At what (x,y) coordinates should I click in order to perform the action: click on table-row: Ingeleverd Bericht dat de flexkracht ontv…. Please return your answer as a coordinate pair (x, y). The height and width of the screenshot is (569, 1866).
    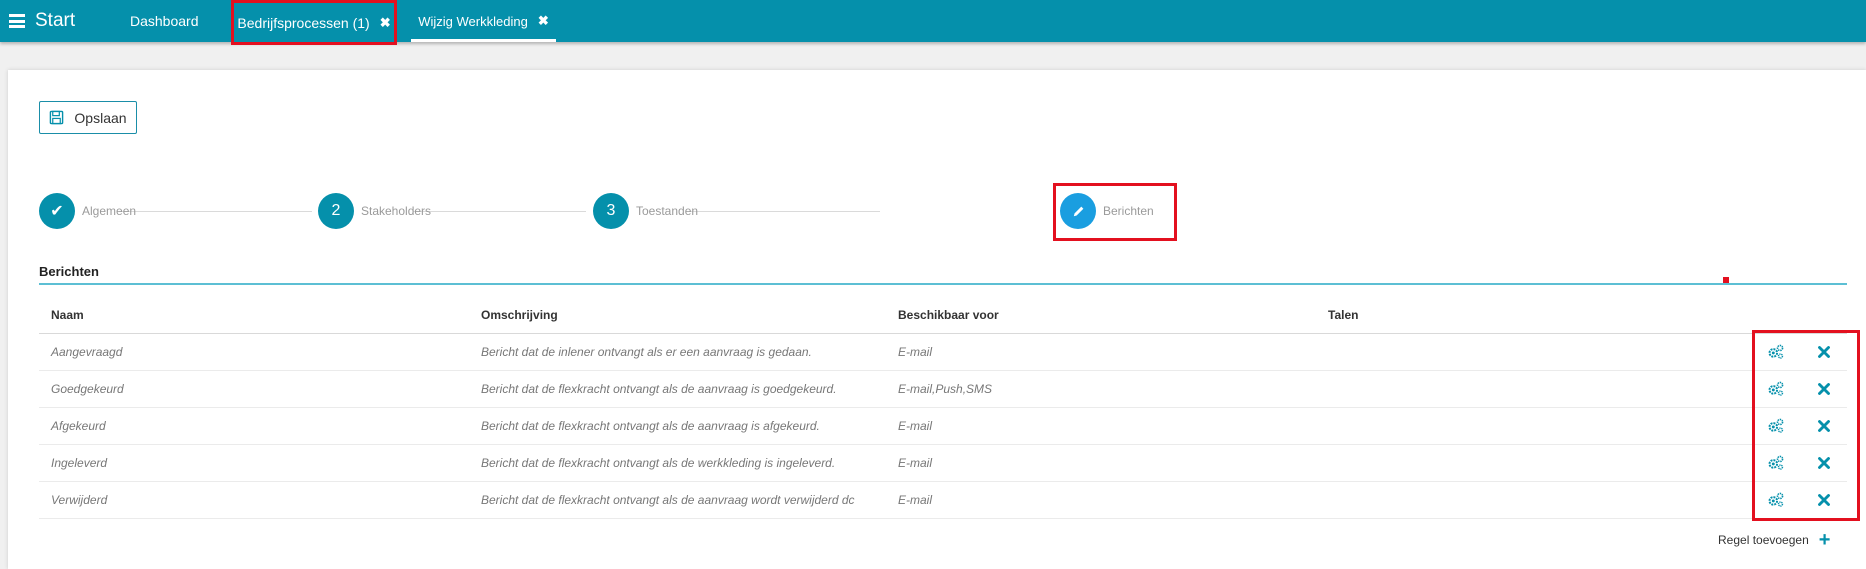
    Looking at the image, I should click on (943, 463).